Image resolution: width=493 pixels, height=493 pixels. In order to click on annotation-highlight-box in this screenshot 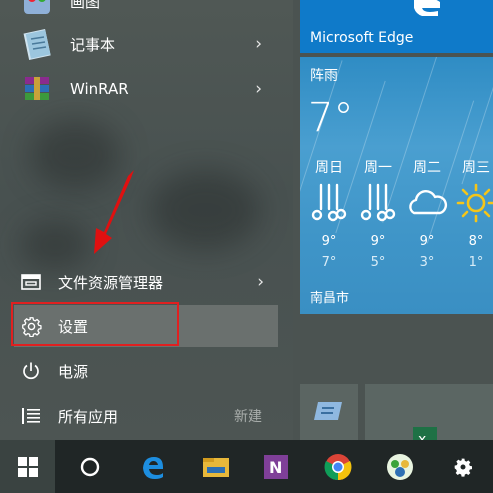, I will do `click(95, 324)`.